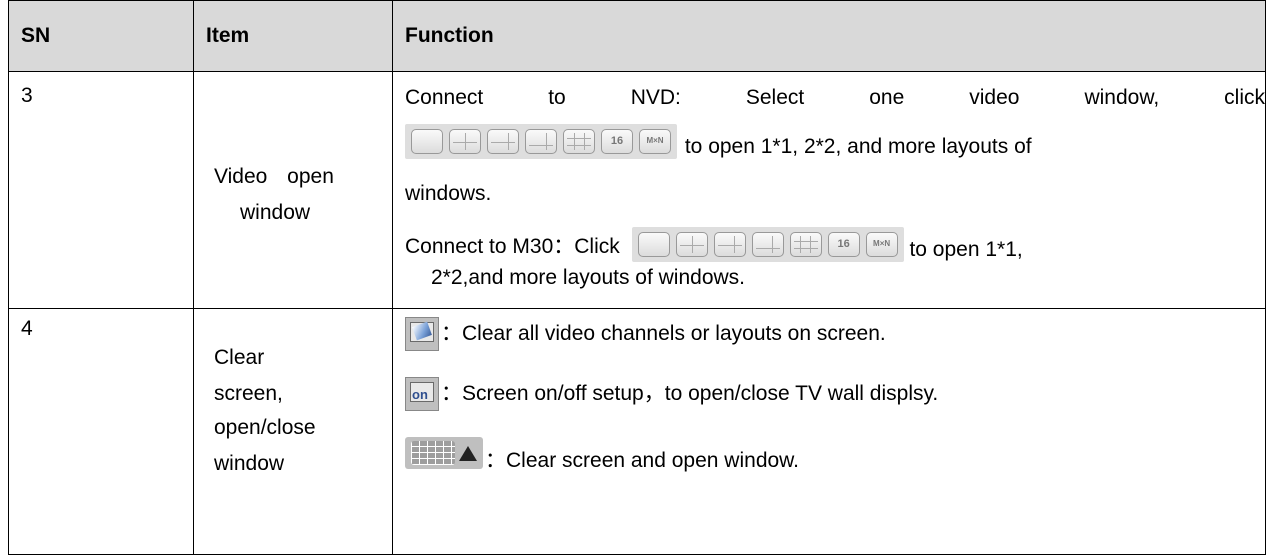 Image resolution: width=1272 pixels, height=555 pixels. Describe the element at coordinates (422, 334) in the screenshot. I see `clear-screen-icon` at that location.